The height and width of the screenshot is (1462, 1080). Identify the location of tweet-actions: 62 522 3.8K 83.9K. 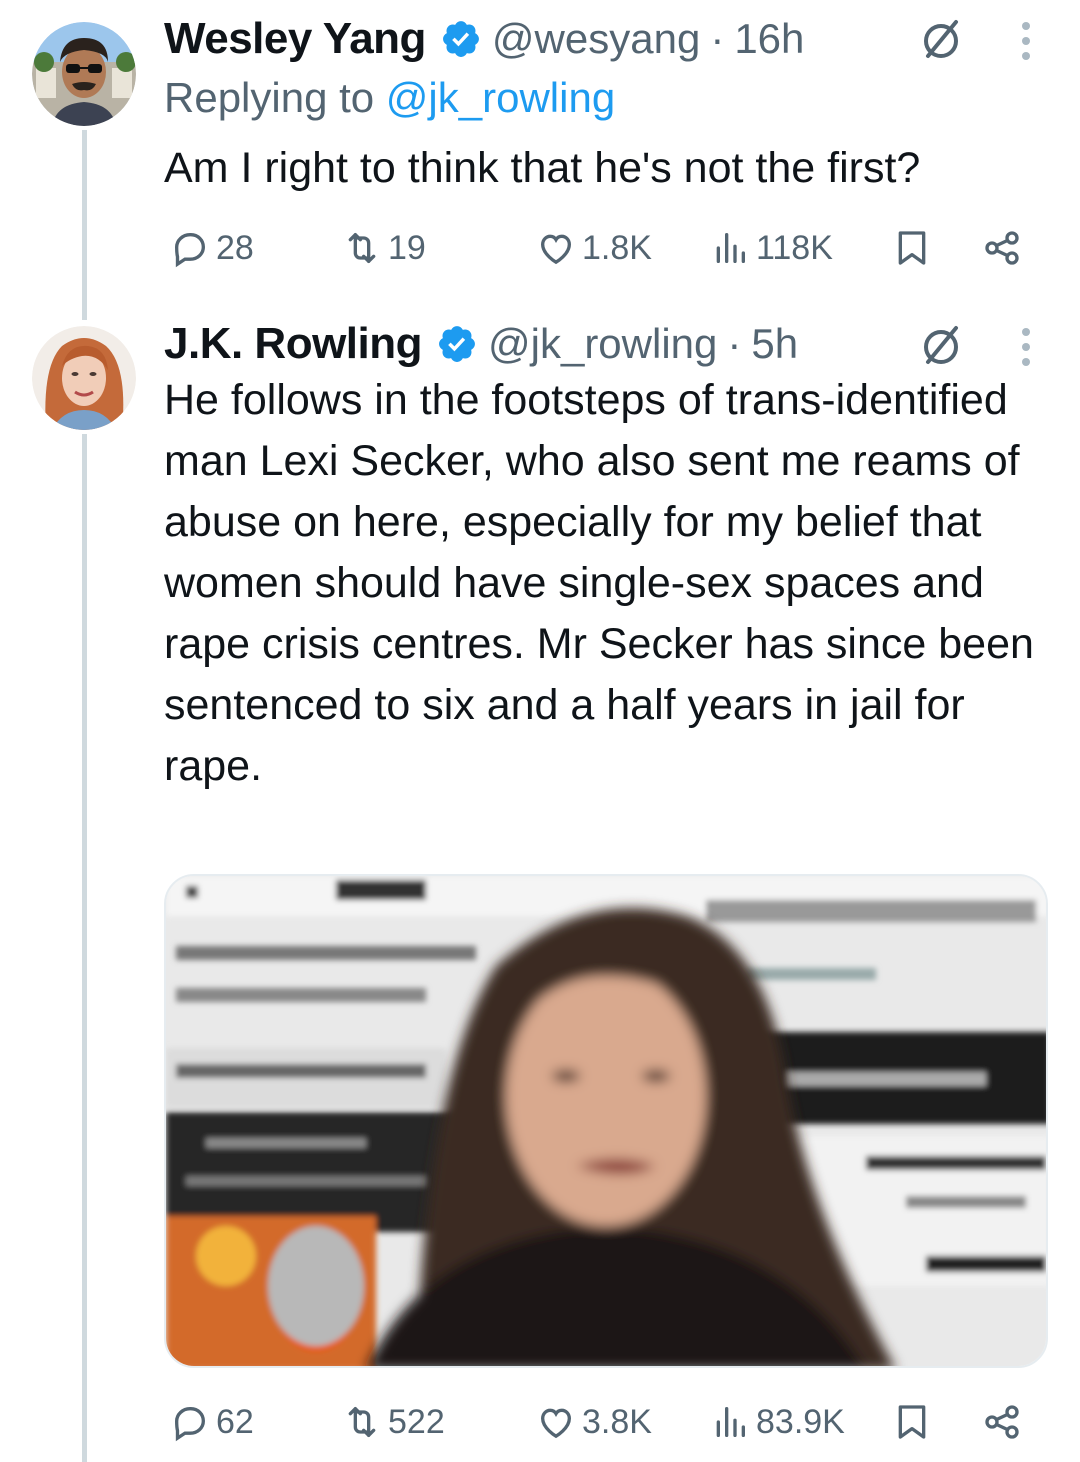
(604, 1422).